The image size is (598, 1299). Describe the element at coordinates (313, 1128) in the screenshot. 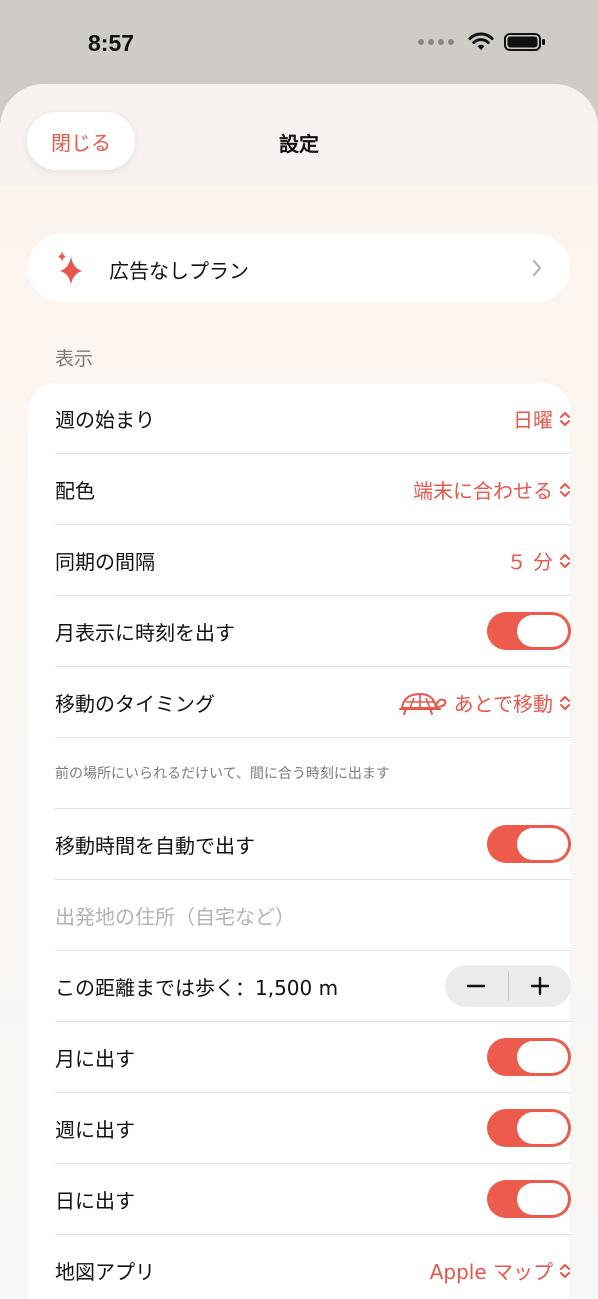

I see `show-in-week-row: 週に出す` at that location.